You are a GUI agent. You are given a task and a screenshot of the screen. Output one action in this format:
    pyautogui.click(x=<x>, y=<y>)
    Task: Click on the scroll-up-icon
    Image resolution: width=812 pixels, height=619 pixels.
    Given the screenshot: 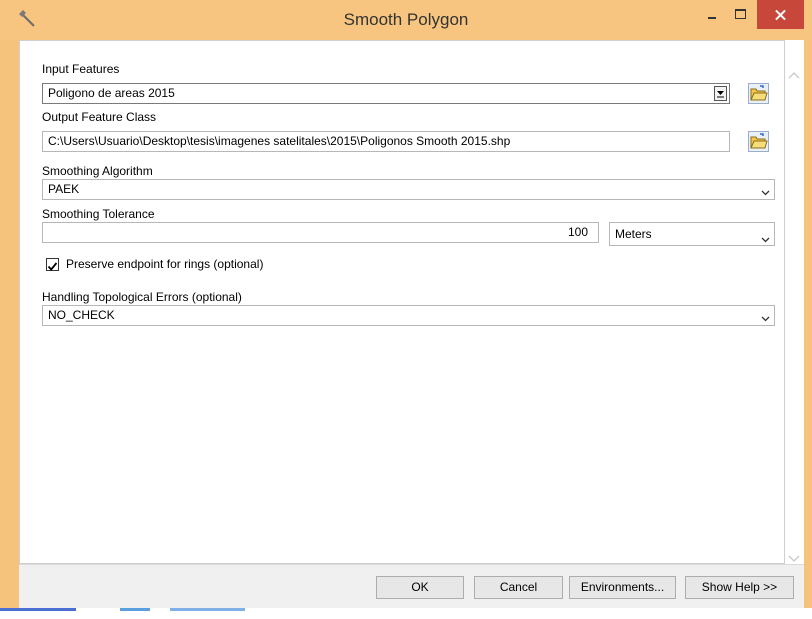 What is the action you would take?
    pyautogui.click(x=794, y=72)
    